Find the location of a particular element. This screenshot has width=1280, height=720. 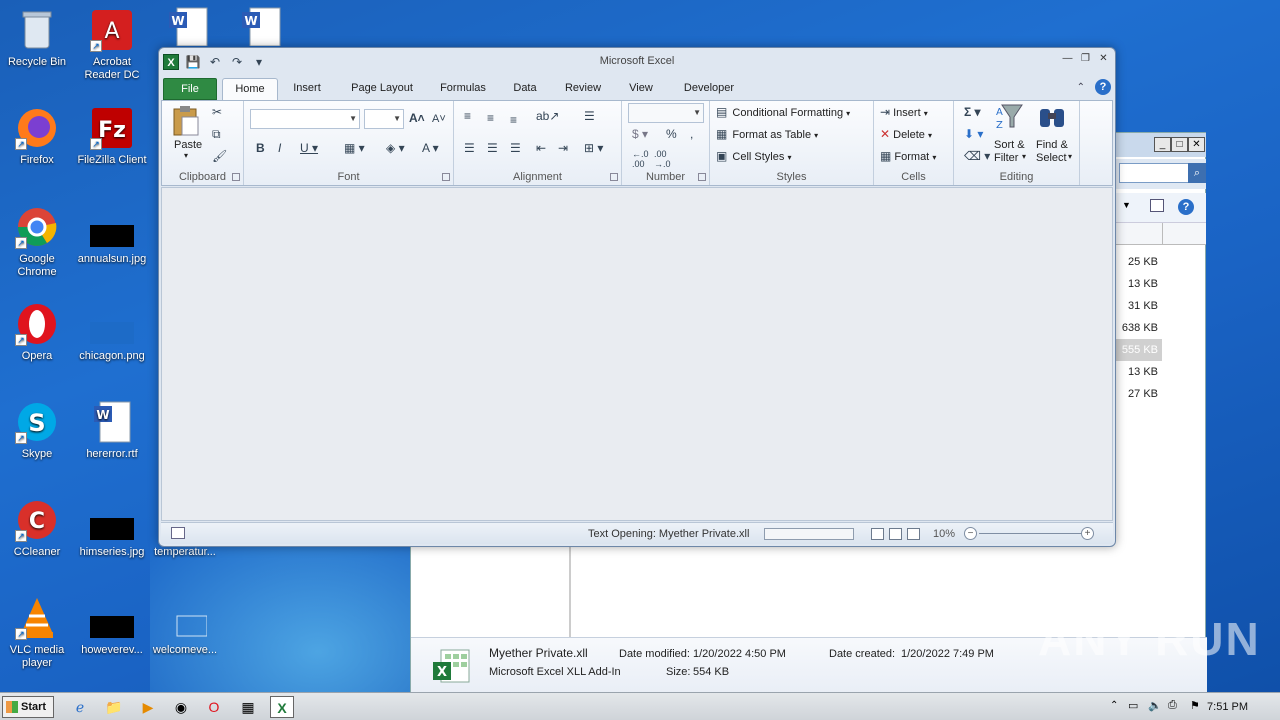

desktop-icon-opera: ↗ Opera is located at coordinates (37, 332).